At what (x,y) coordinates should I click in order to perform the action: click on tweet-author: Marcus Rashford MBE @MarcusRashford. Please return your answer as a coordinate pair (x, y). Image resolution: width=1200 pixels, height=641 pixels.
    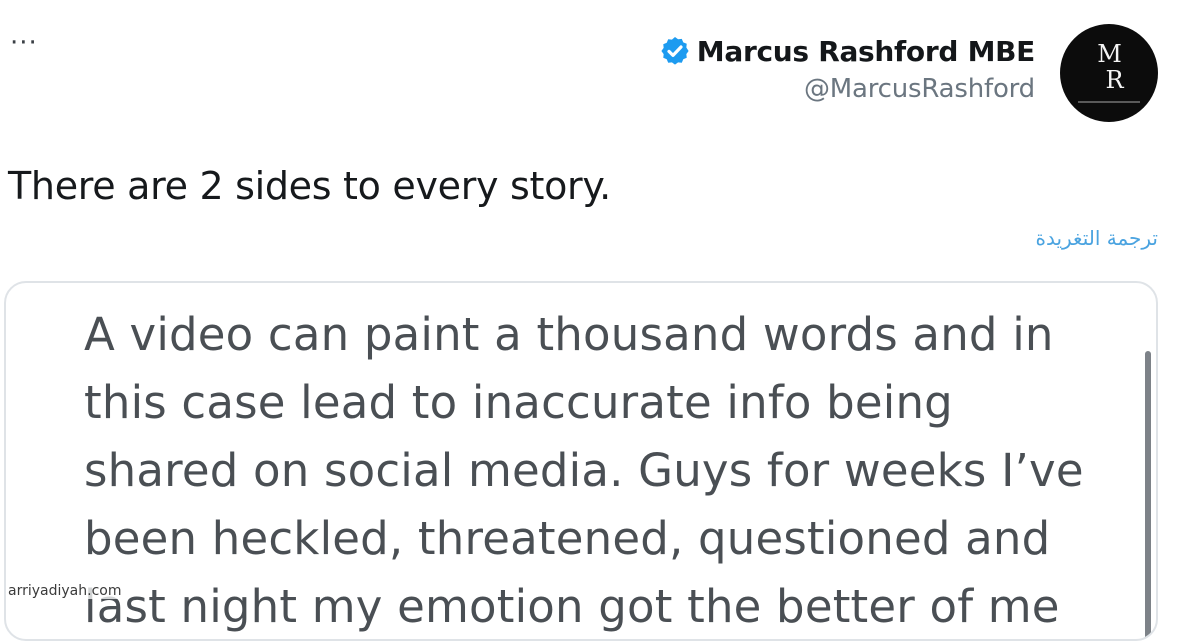
    Looking at the image, I should click on (847, 67).